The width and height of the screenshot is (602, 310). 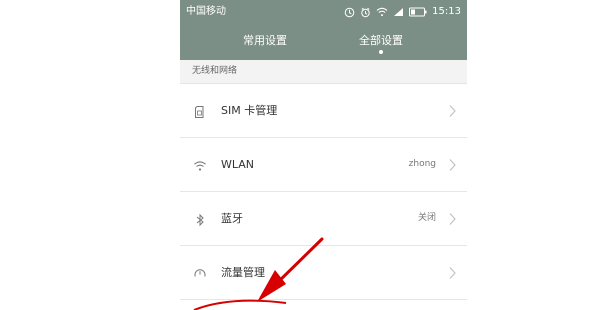 I want to click on carrier-name: 中国移动, so click(x=206, y=11).